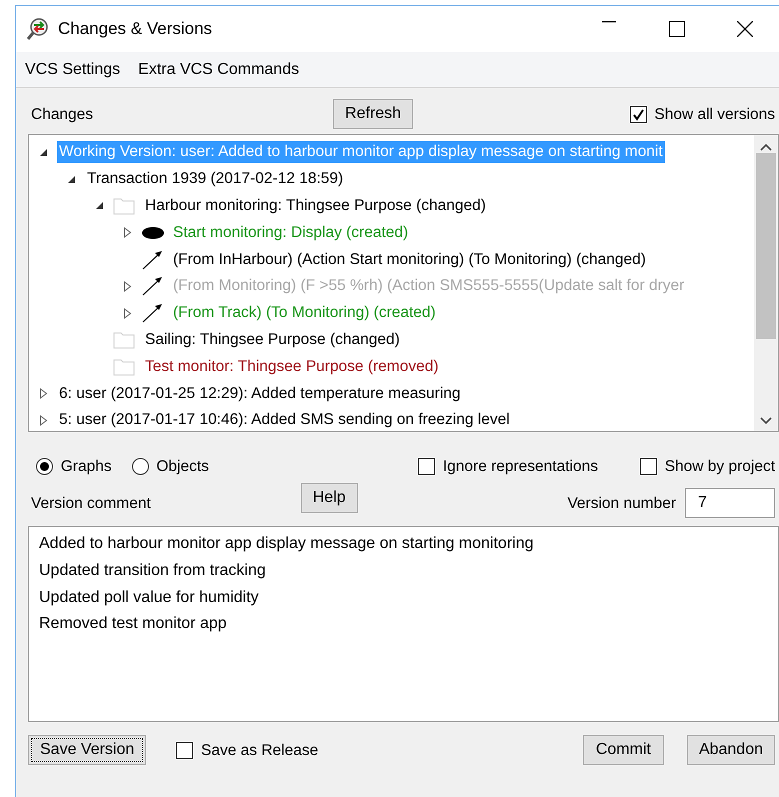  What do you see at coordinates (315, 205) in the screenshot?
I see `tree-item: Harbour monitoring: Thingsee Purpose (changed)` at bounding box center [315, 205].